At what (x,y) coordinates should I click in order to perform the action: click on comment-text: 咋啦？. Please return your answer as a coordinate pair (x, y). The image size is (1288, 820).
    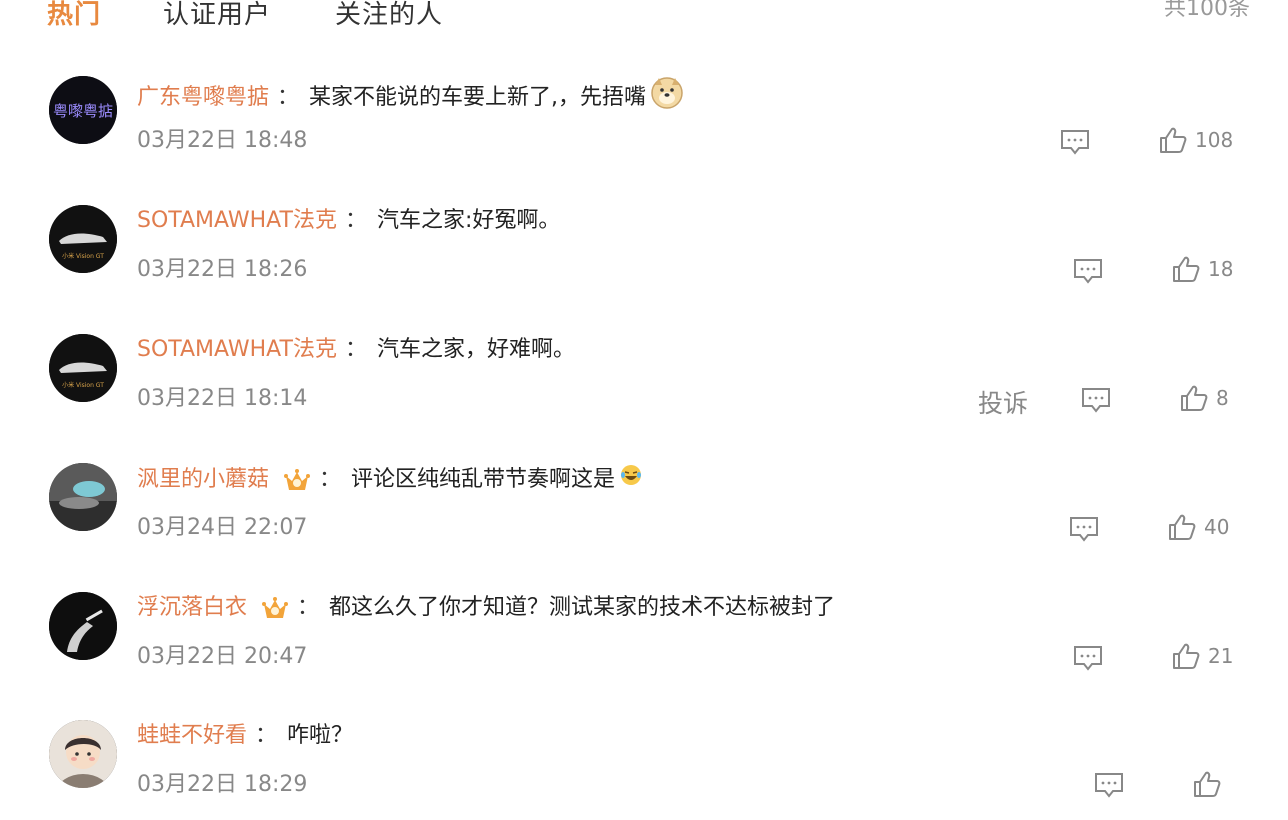
    Looking at the image, I should click on (320, 735).